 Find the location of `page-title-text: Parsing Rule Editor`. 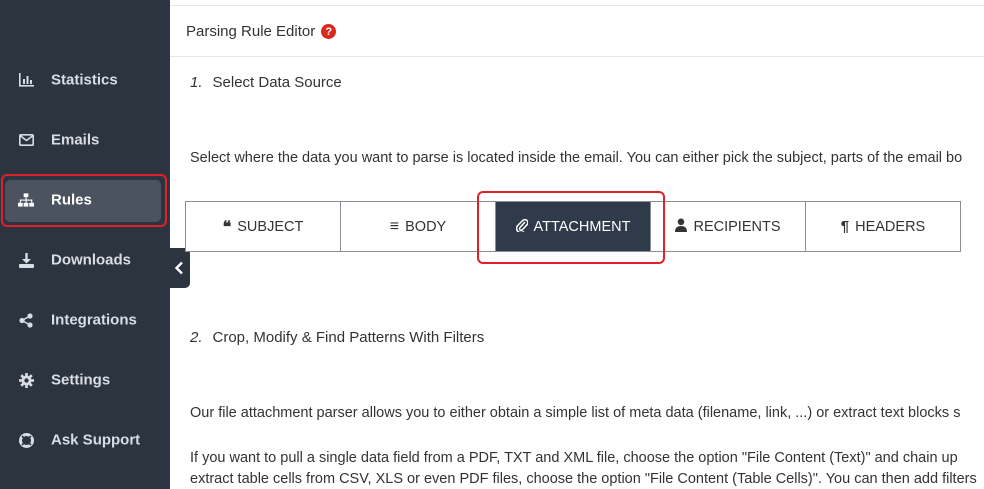

page-title-text: Parsing Rule Editor is located at coordinates (251, 31).